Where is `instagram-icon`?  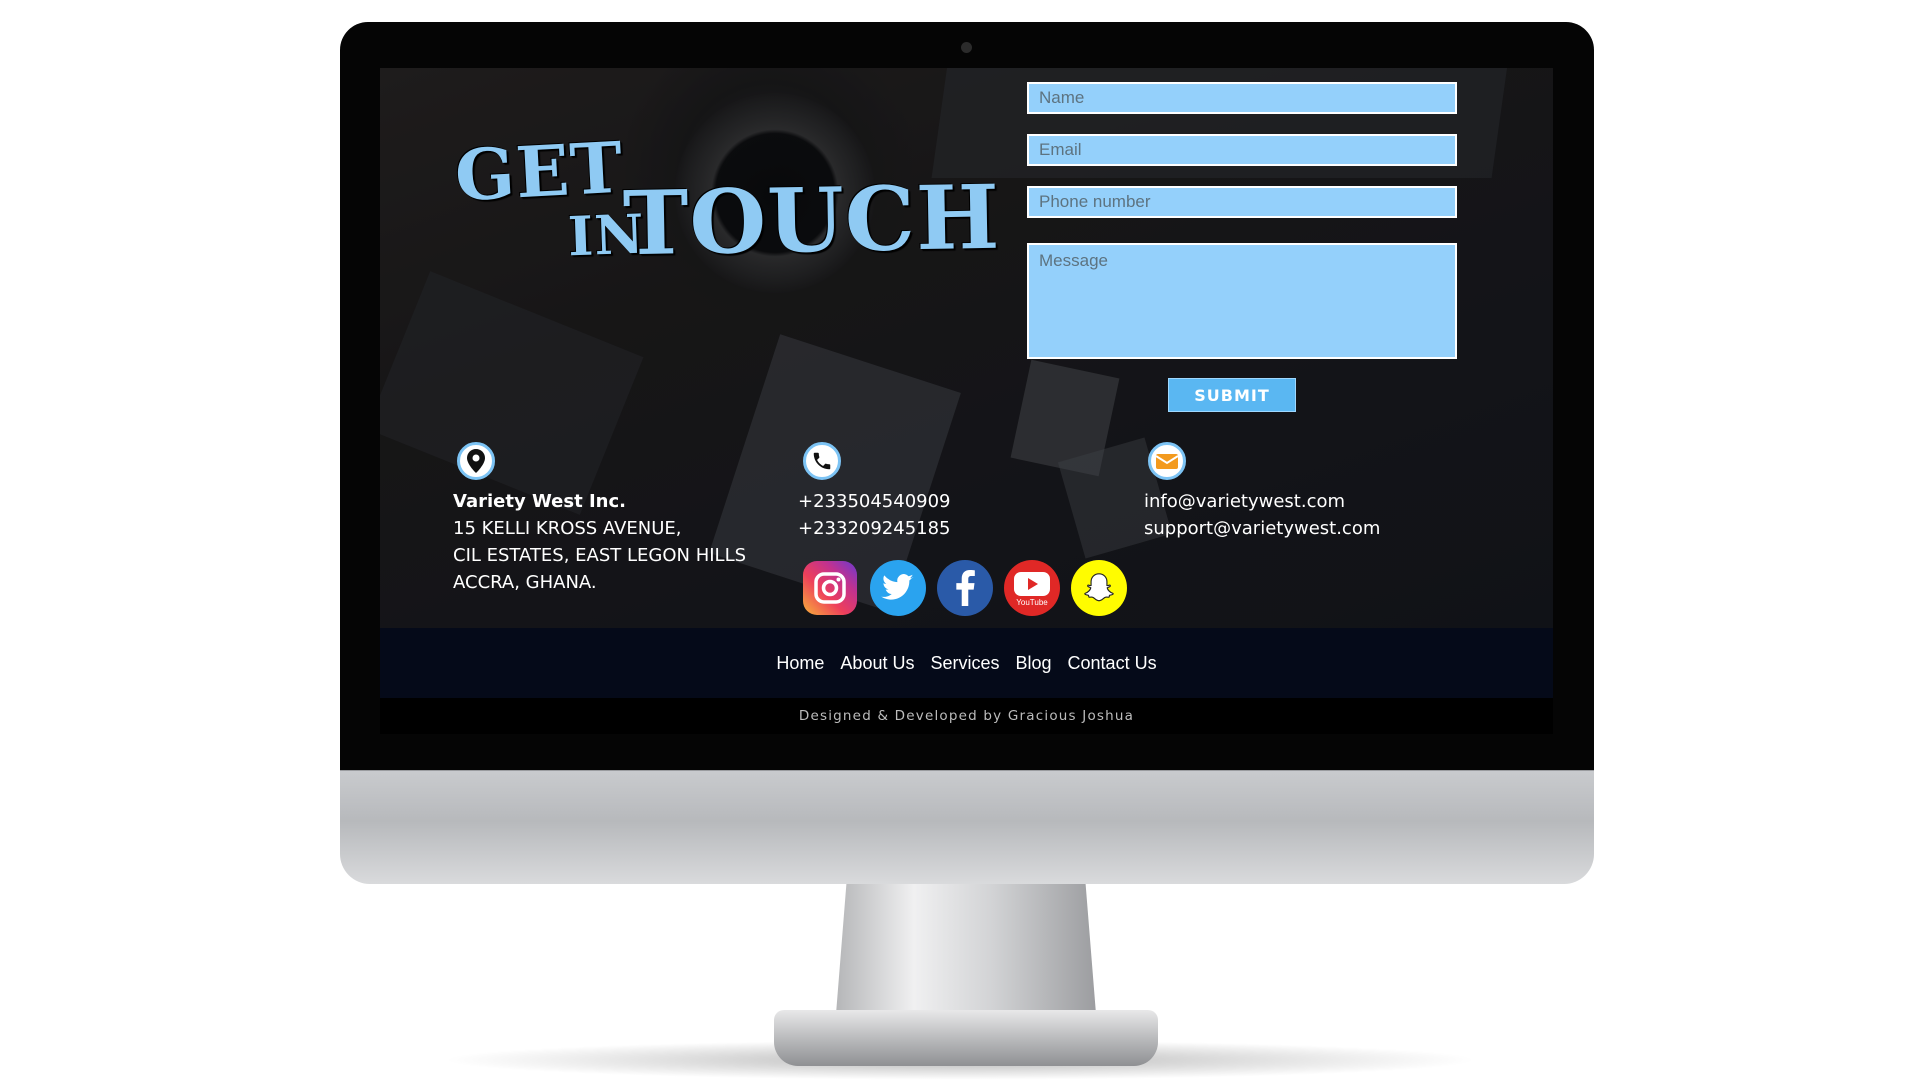
instagram-icon is located at coordinates (830, 588).